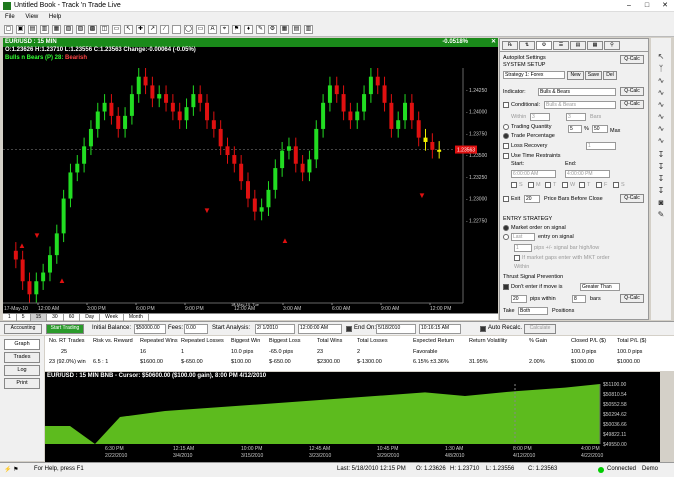 This screenshot has width=674, height=477. What do you see at coordinates (349, 329) in the screenshot?
I see `end-on-checkbox` at bounding box center [349, 329].